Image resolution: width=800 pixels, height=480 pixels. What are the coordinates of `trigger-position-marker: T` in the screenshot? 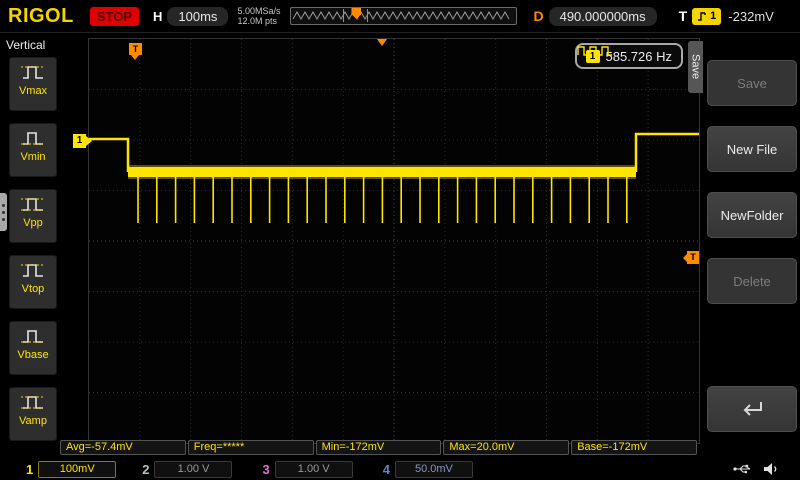 It's located at (135, 51).